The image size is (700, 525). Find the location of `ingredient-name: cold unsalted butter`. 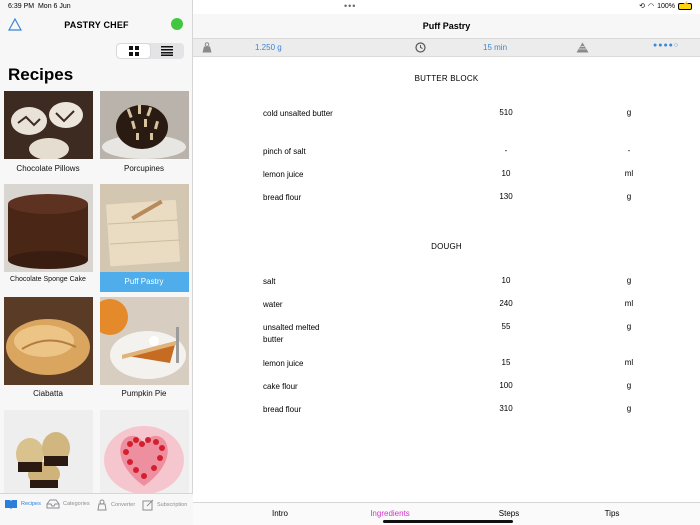

ingredient-name: cold unsalted butter is located at coordinates (298, 113).